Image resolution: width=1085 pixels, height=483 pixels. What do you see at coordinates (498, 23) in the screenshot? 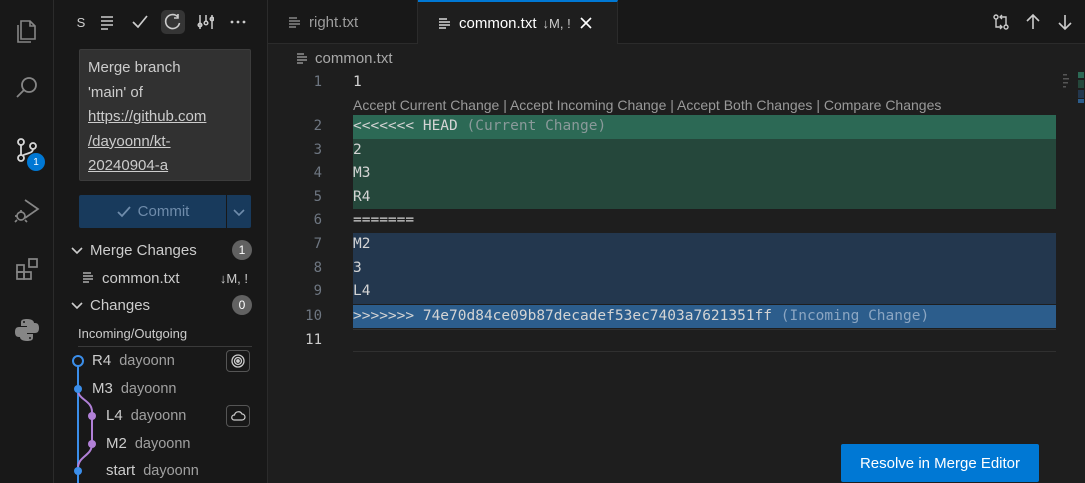
I see `tab-label: common.txt` at bounding box center [498, 23].